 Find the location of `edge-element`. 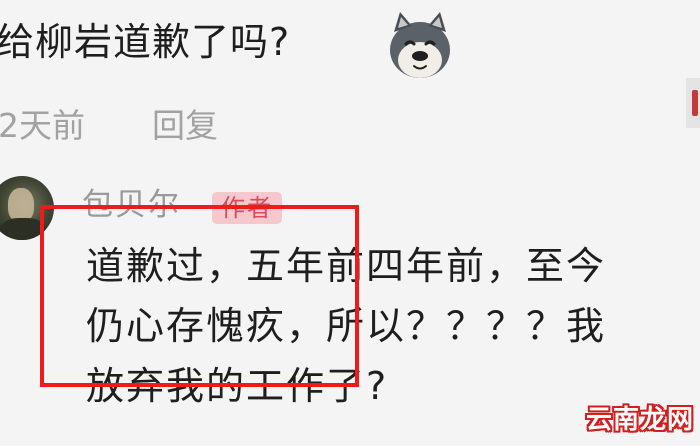

edge-element is located at coordinates (693, 103).